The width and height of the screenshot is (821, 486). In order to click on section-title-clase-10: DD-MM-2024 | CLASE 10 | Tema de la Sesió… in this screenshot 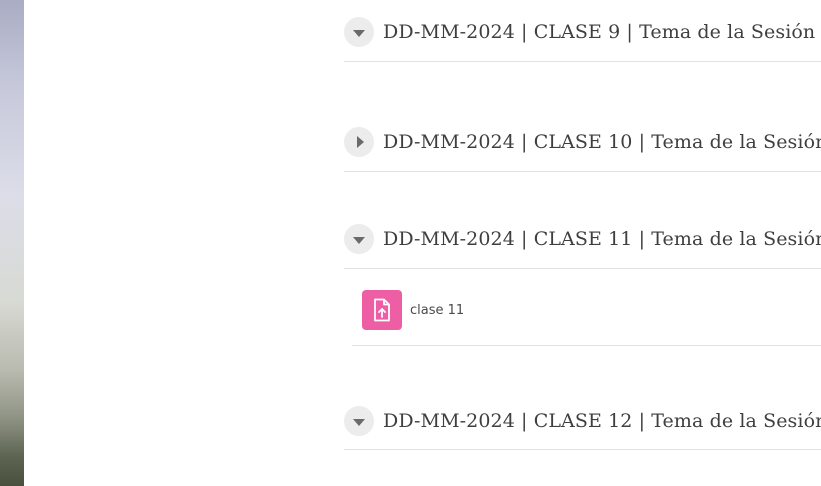, I will do `click(602, 142)`.